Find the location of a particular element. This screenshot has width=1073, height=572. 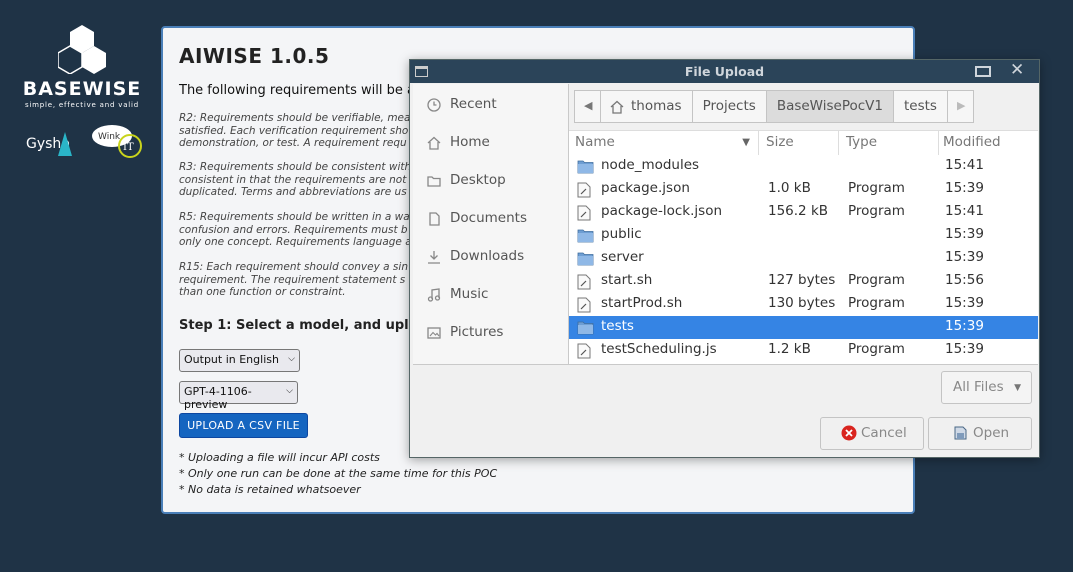

file-size: 130 bytes is located at coordinates (802, 303).